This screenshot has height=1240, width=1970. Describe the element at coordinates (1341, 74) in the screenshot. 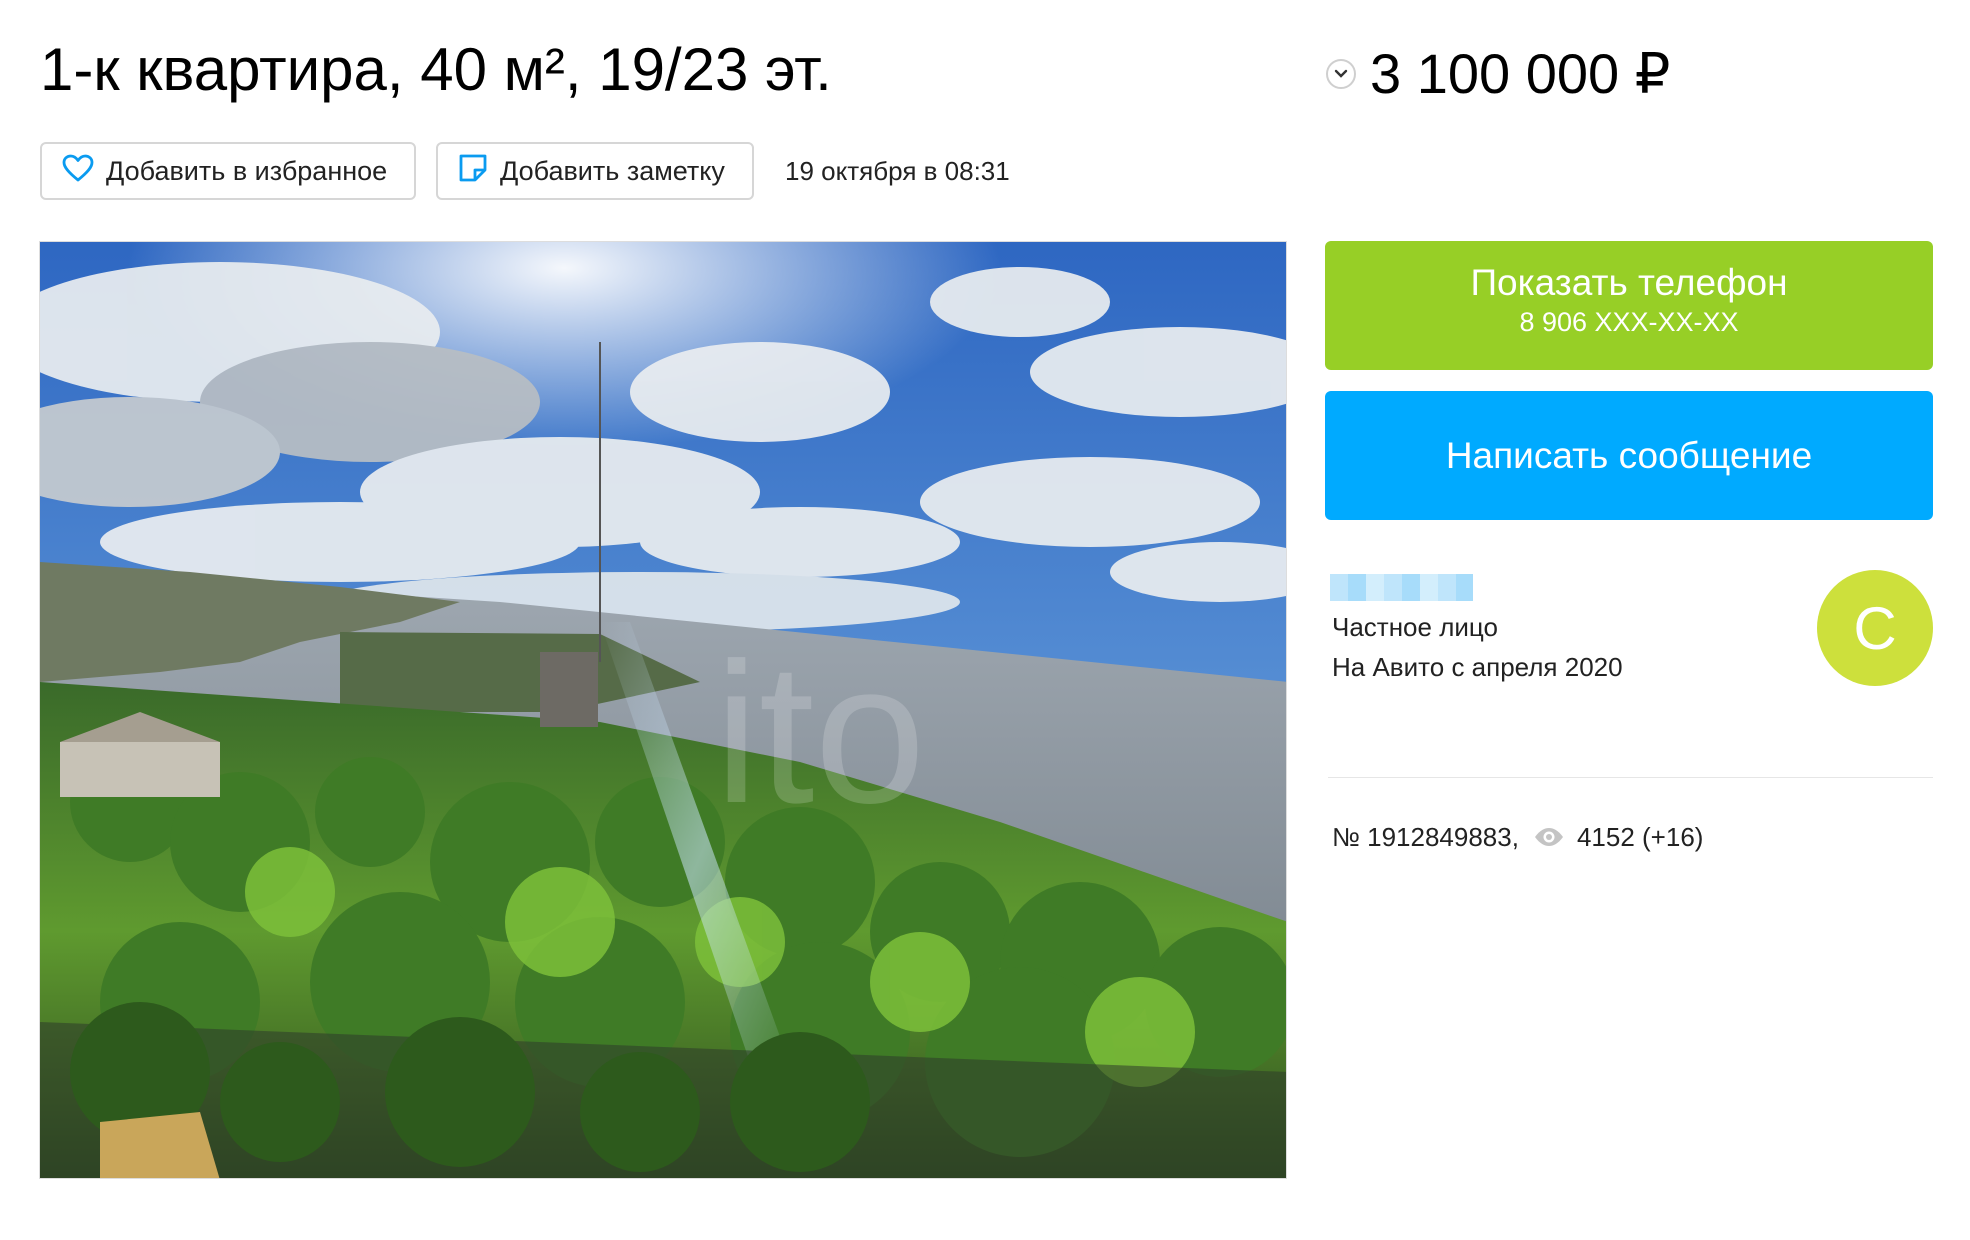

I see `chevron-down-icon` at that location.